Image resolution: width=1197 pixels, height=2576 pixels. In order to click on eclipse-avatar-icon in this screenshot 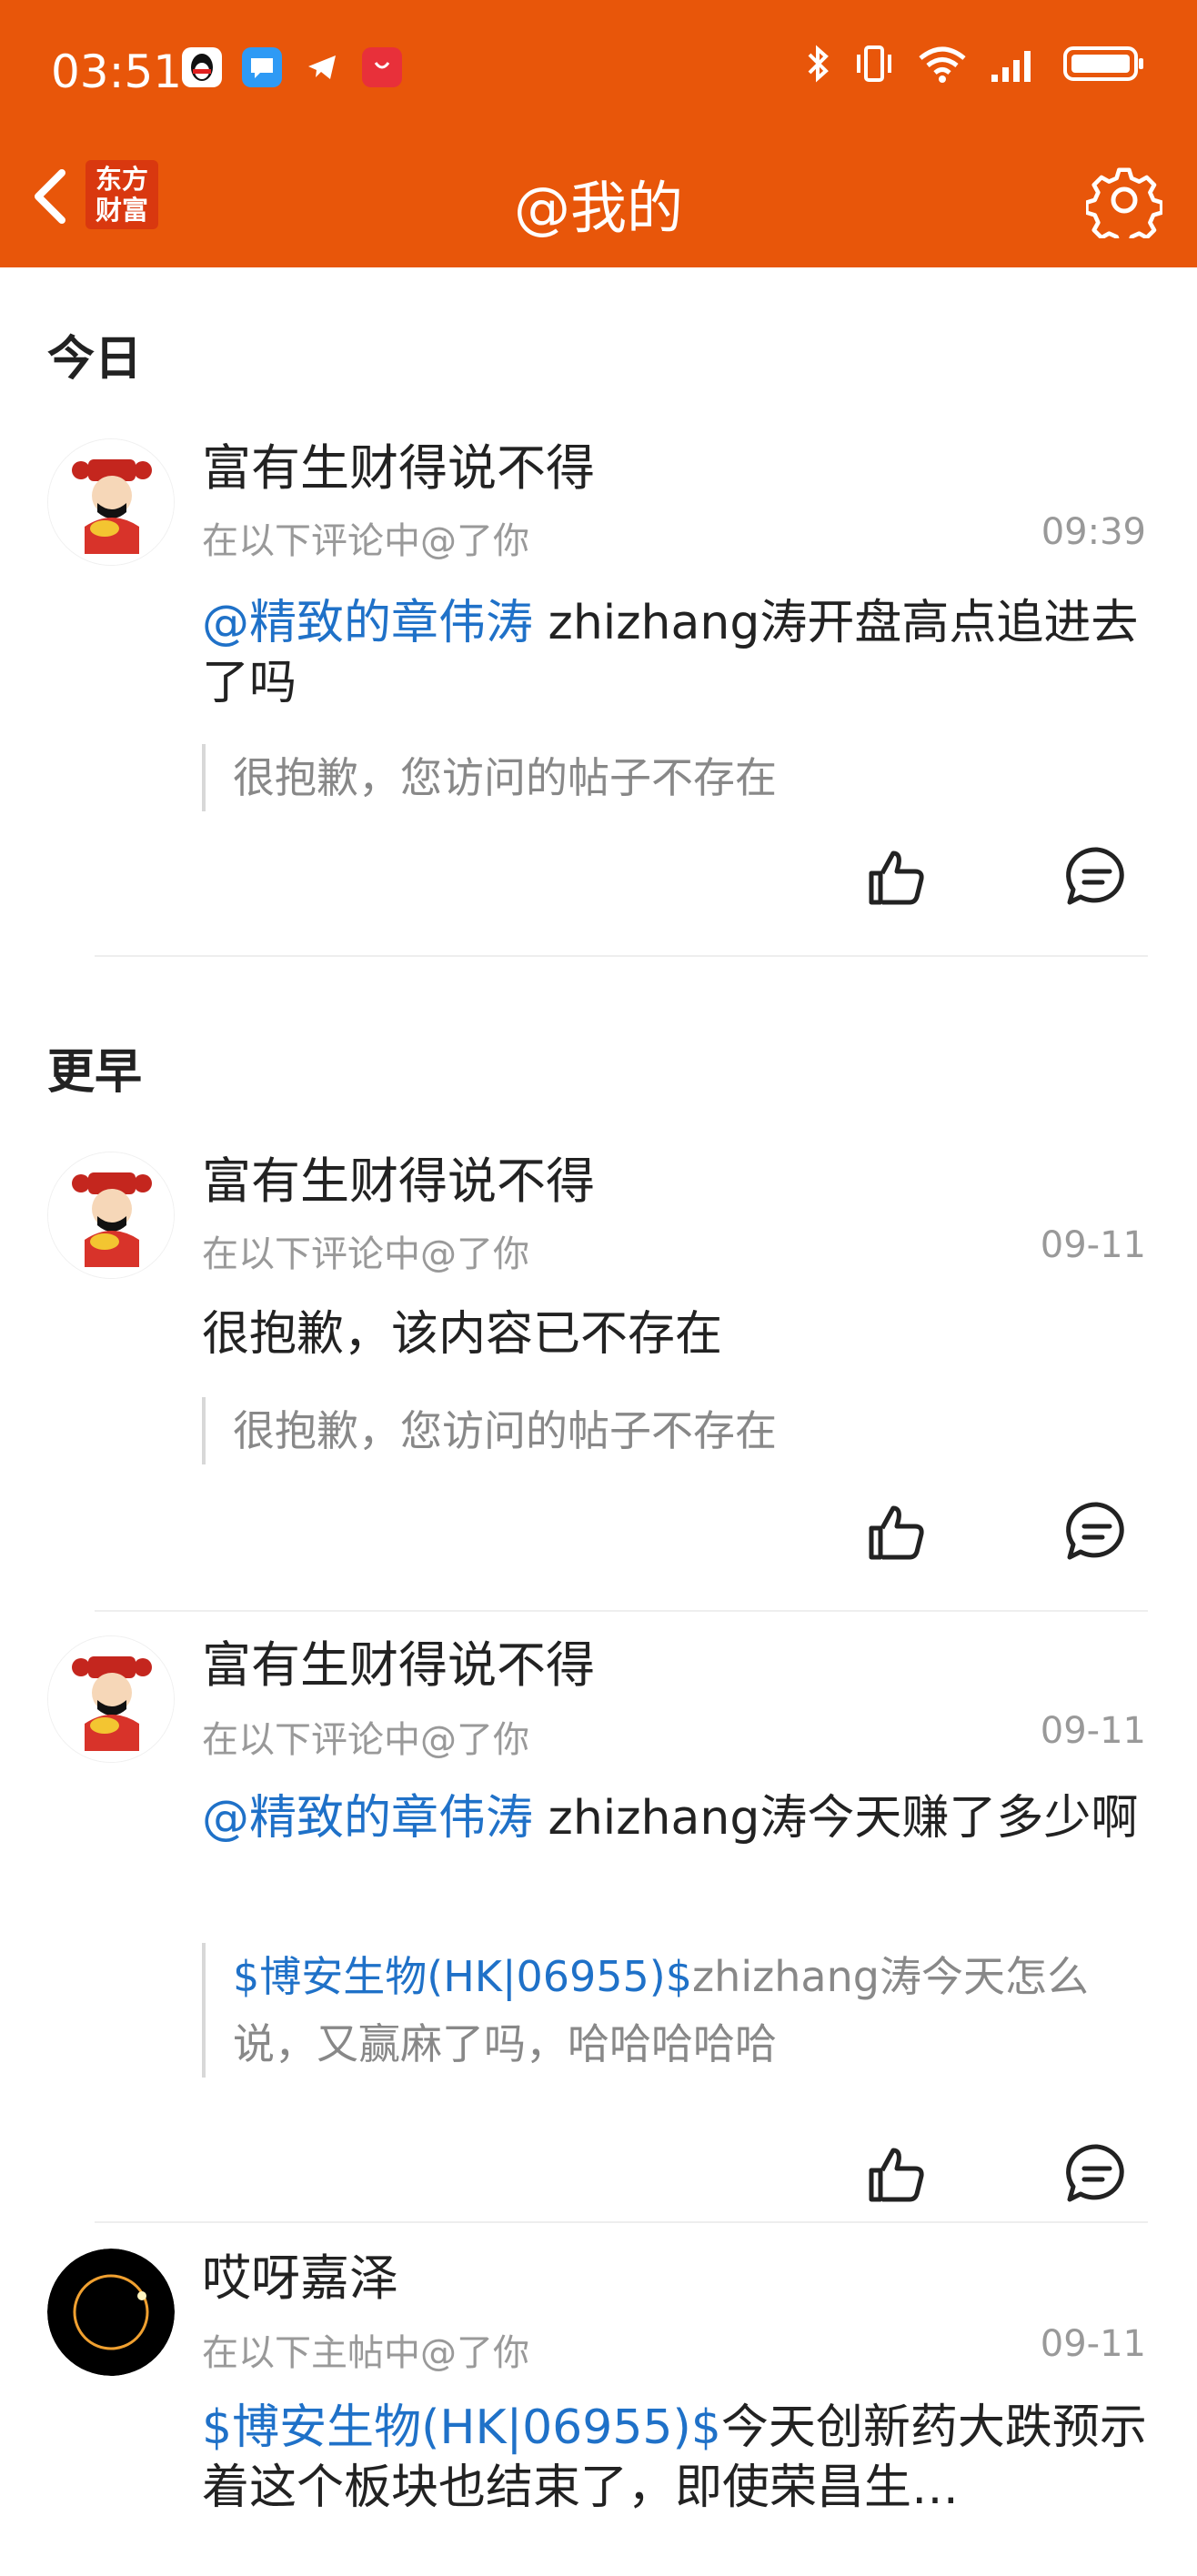, I will do `click(111, 2312)`.